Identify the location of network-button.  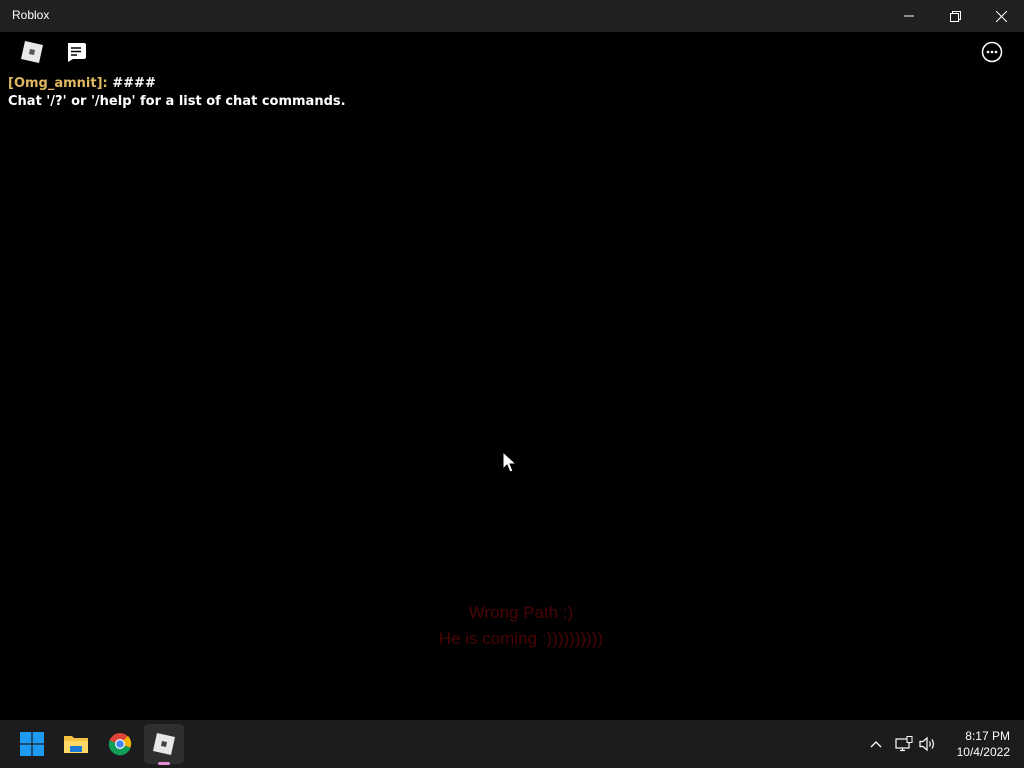
(904, 744).